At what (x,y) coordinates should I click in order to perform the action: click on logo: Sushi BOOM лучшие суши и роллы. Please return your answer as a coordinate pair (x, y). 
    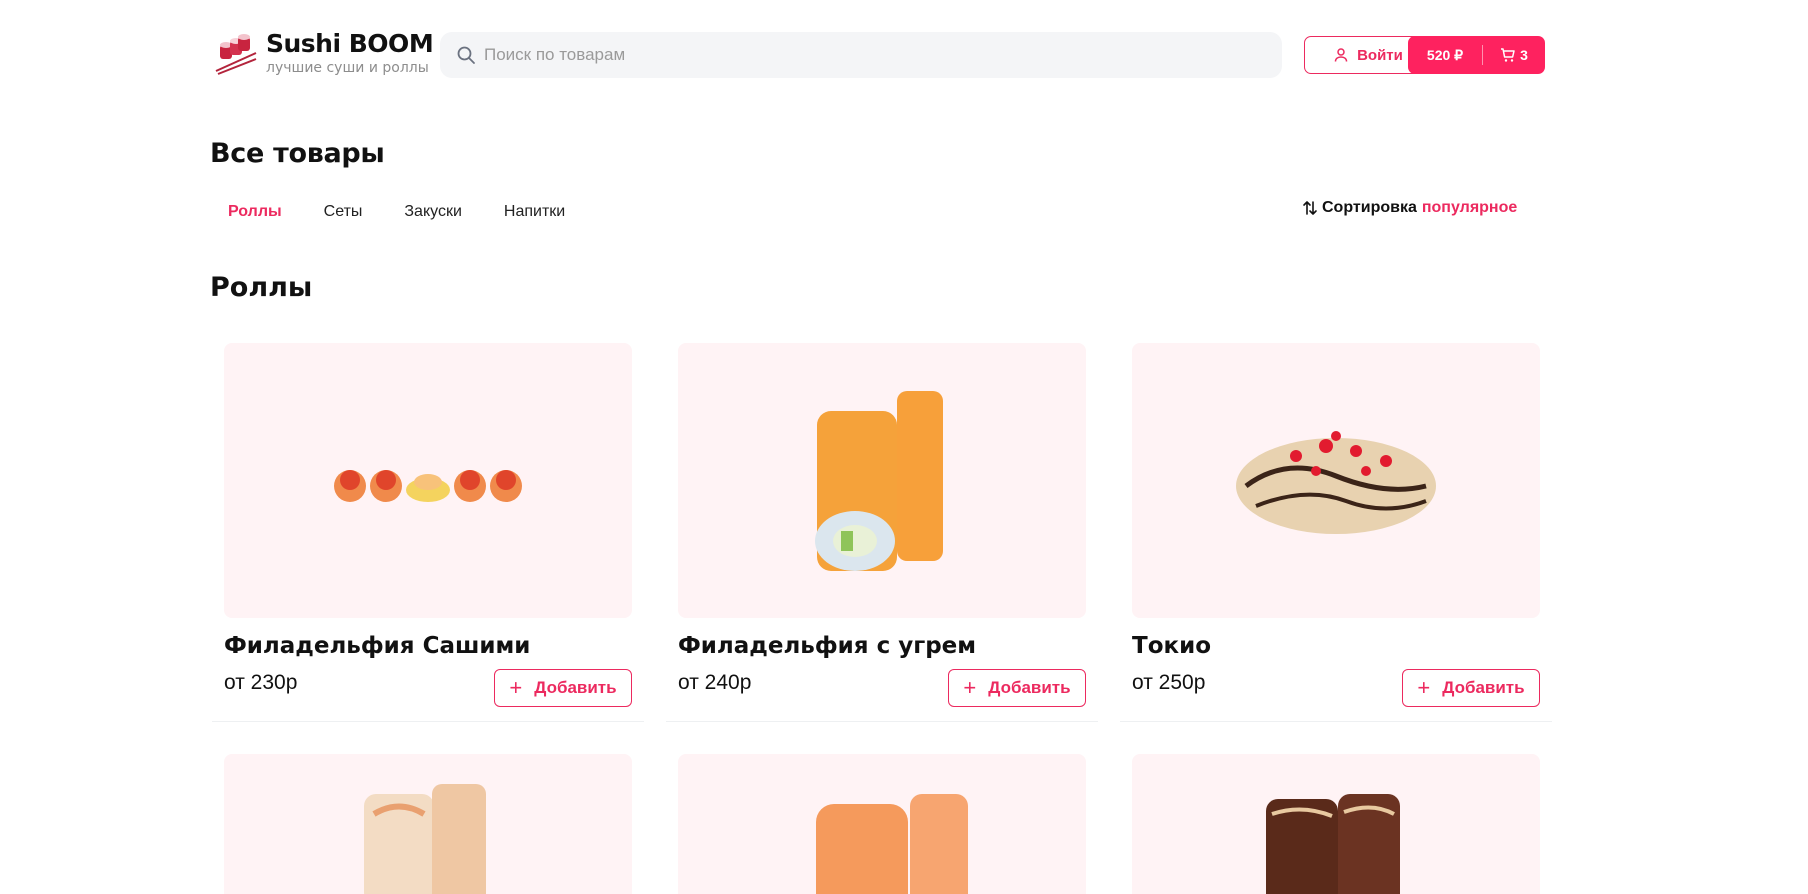
    Looking at the image, I should click on (324, 52).